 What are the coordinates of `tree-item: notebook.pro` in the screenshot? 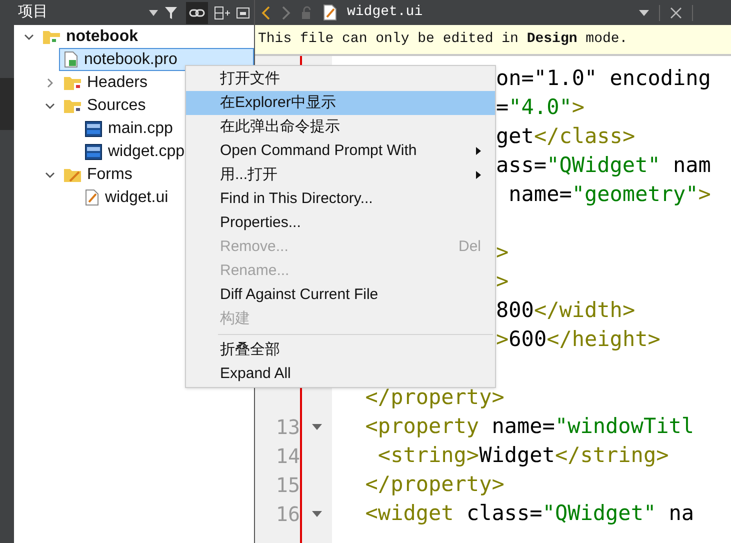 It's located at (156, 59).